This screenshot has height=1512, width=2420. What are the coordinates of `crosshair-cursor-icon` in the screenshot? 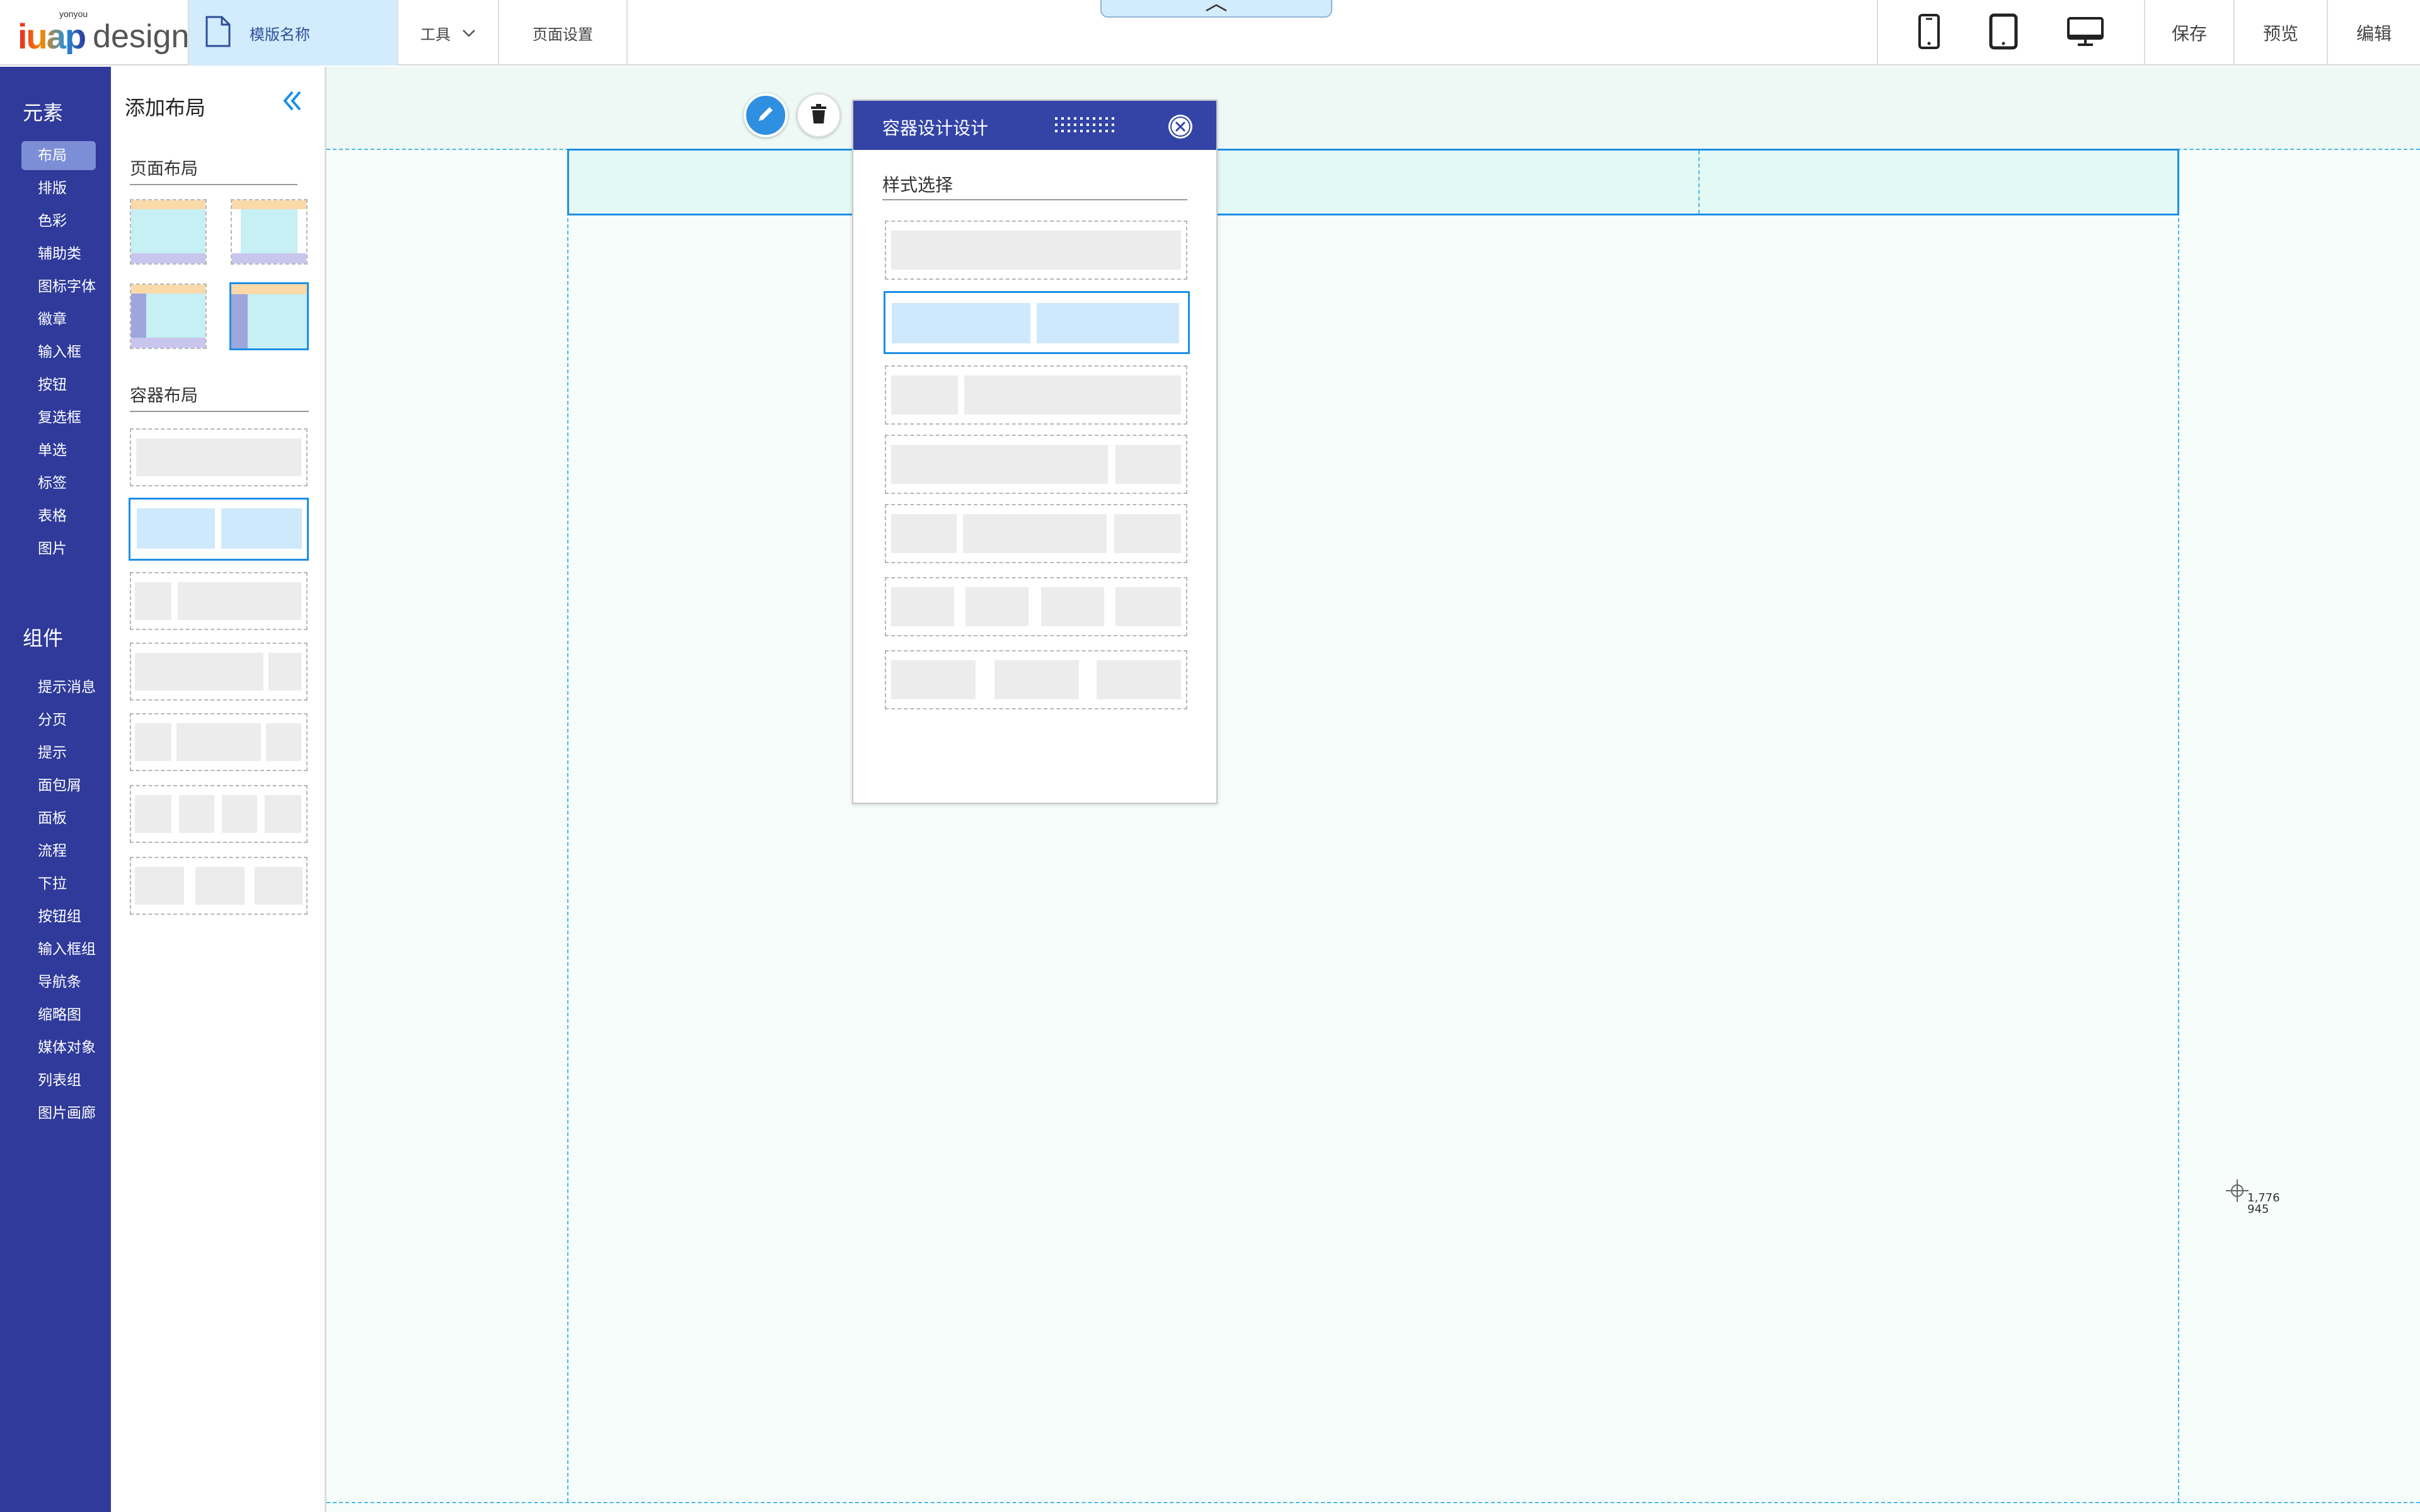 It's located at (2238, 1190).